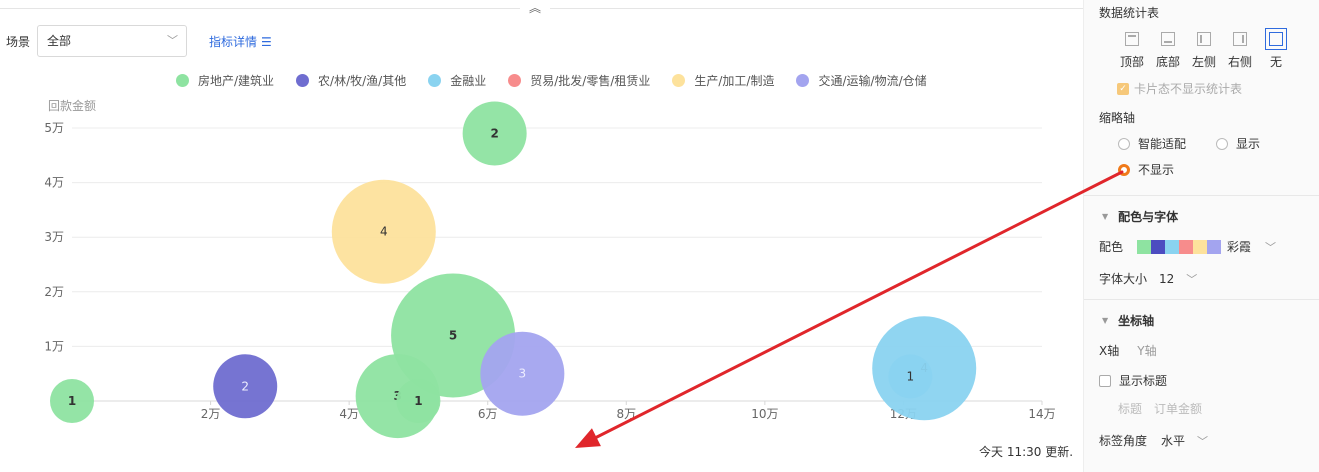  I want to click on bubble-label: 4, so click(384, 232).